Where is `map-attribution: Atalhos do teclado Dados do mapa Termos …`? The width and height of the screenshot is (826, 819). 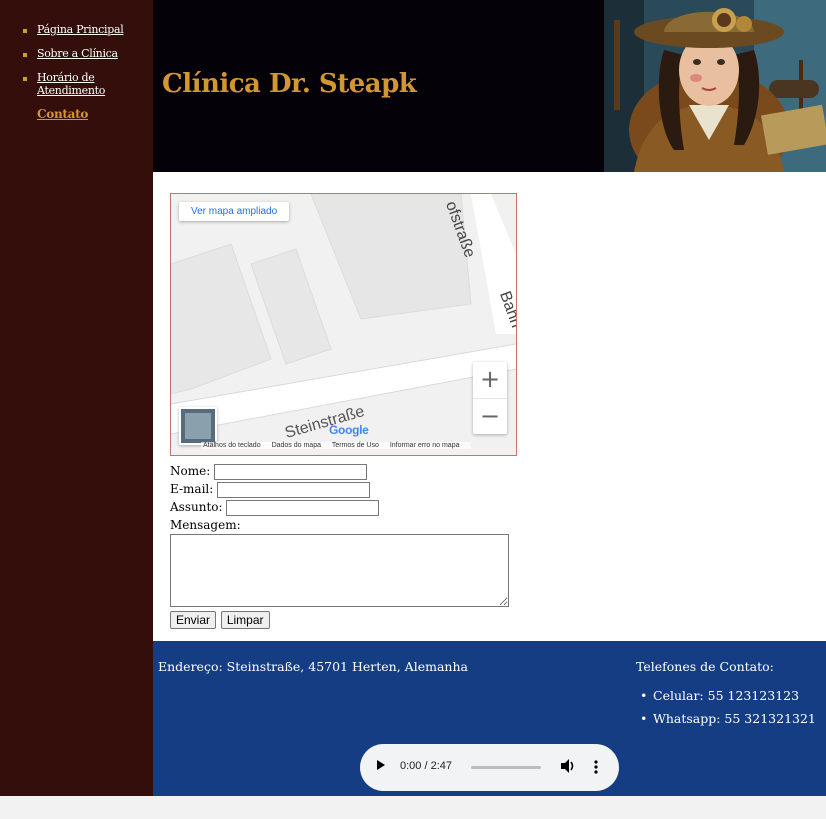 map-attribution: Atalhos do teclado Dados do mapa Termos … is located at coordinates (336, 445).